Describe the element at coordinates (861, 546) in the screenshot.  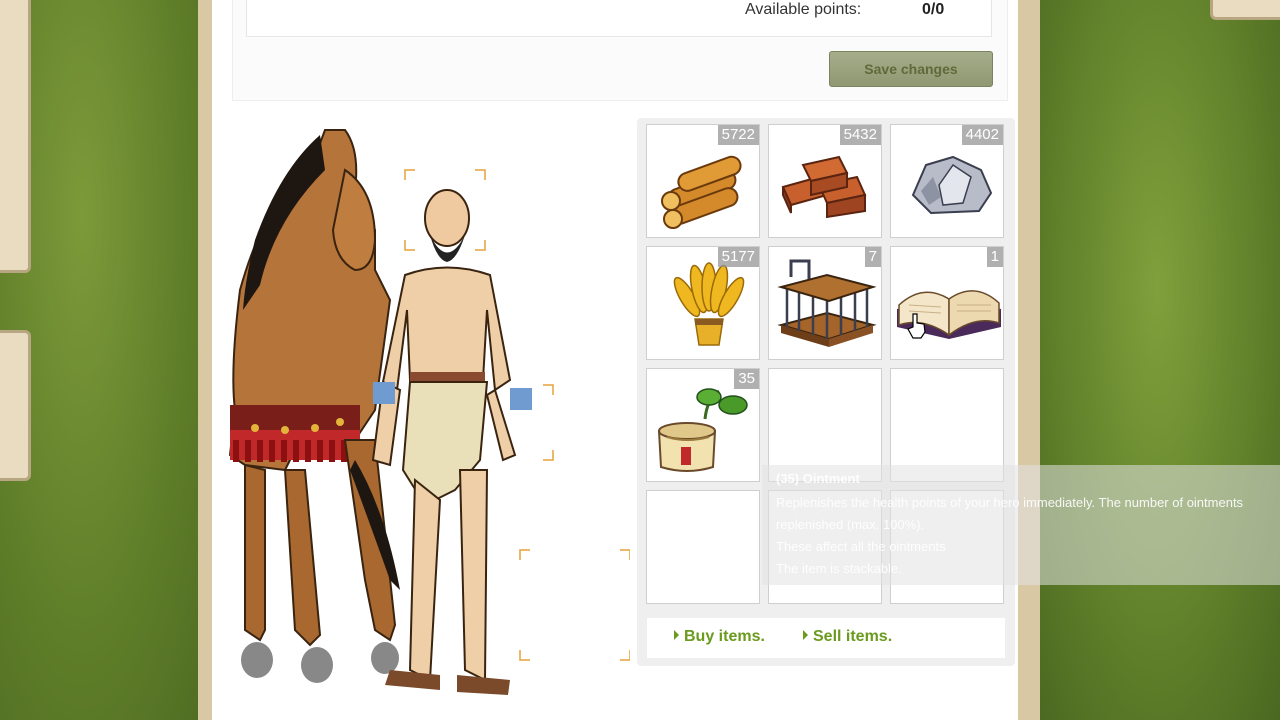
I see `tooltip-line: These affect all the ointments` at that location.